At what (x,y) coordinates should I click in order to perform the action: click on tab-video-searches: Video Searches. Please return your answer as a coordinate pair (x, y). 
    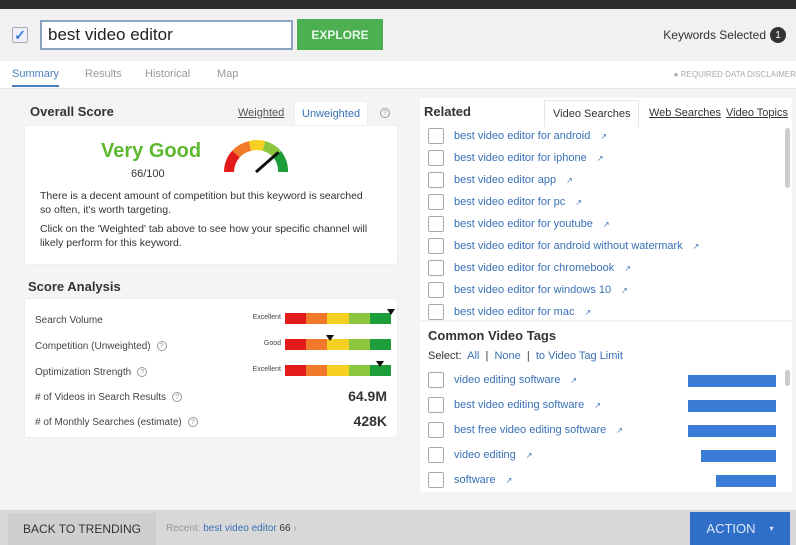
    Looking at the image, I should click on (592, 113).